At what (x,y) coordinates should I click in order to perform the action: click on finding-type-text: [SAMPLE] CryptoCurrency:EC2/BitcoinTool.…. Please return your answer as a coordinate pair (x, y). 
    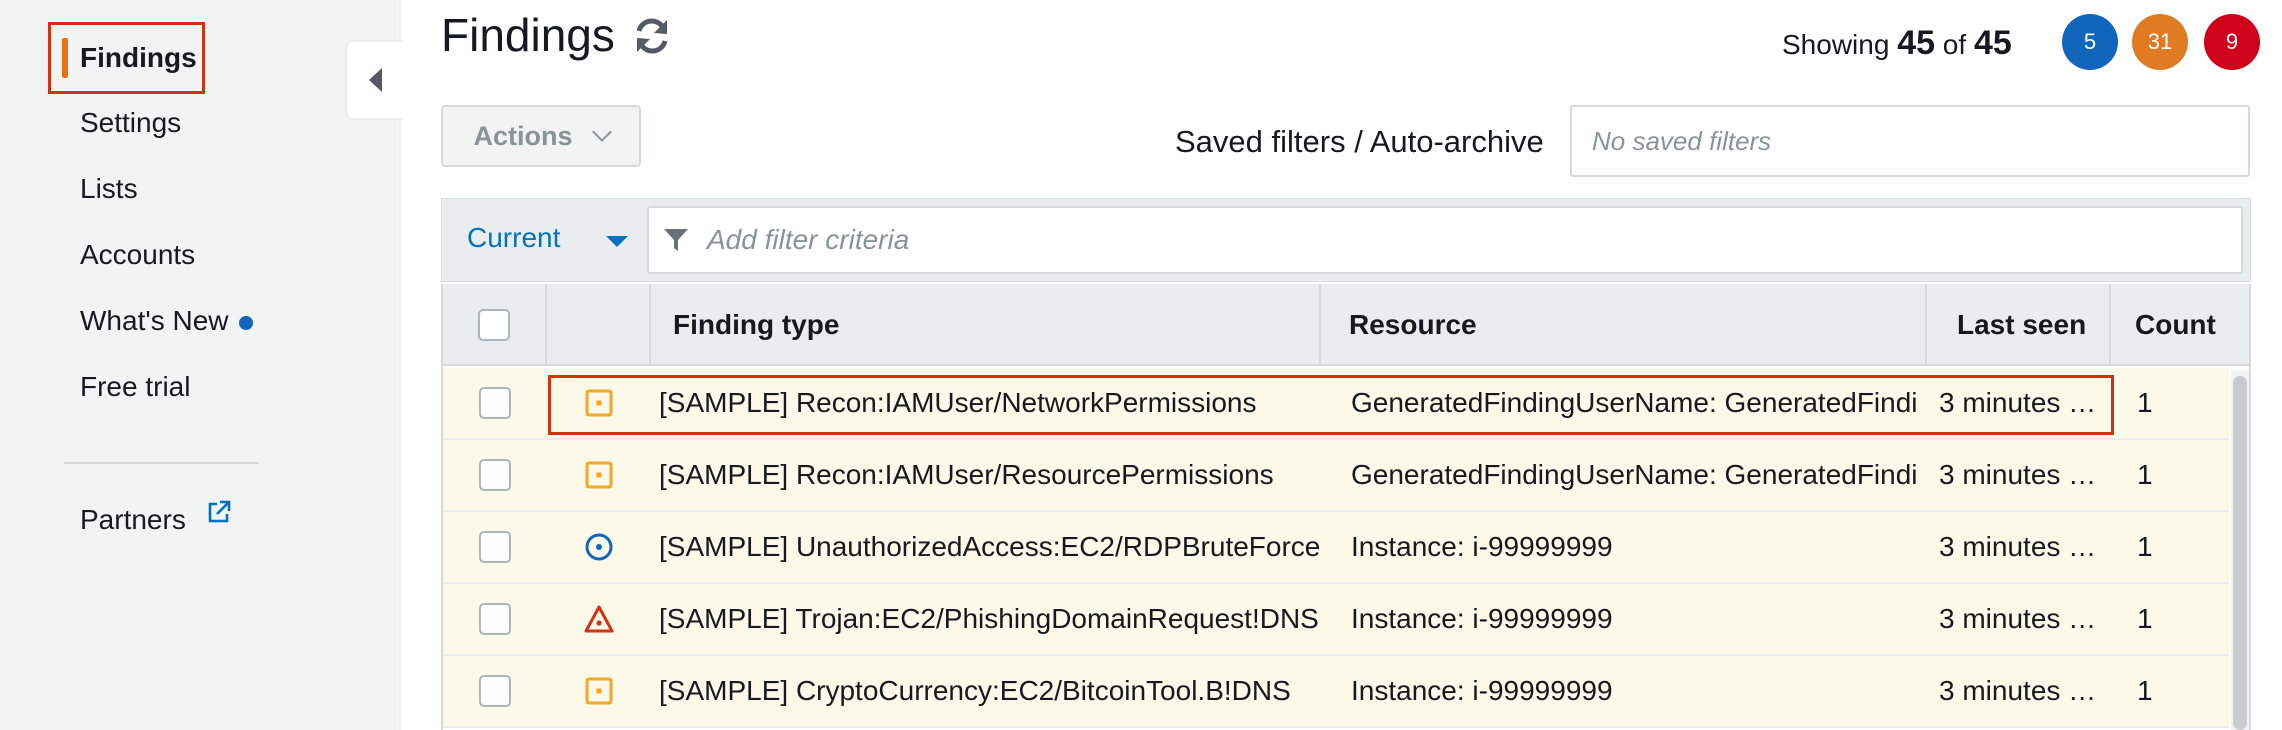
    Looking at the image, I should click on (975, 690).